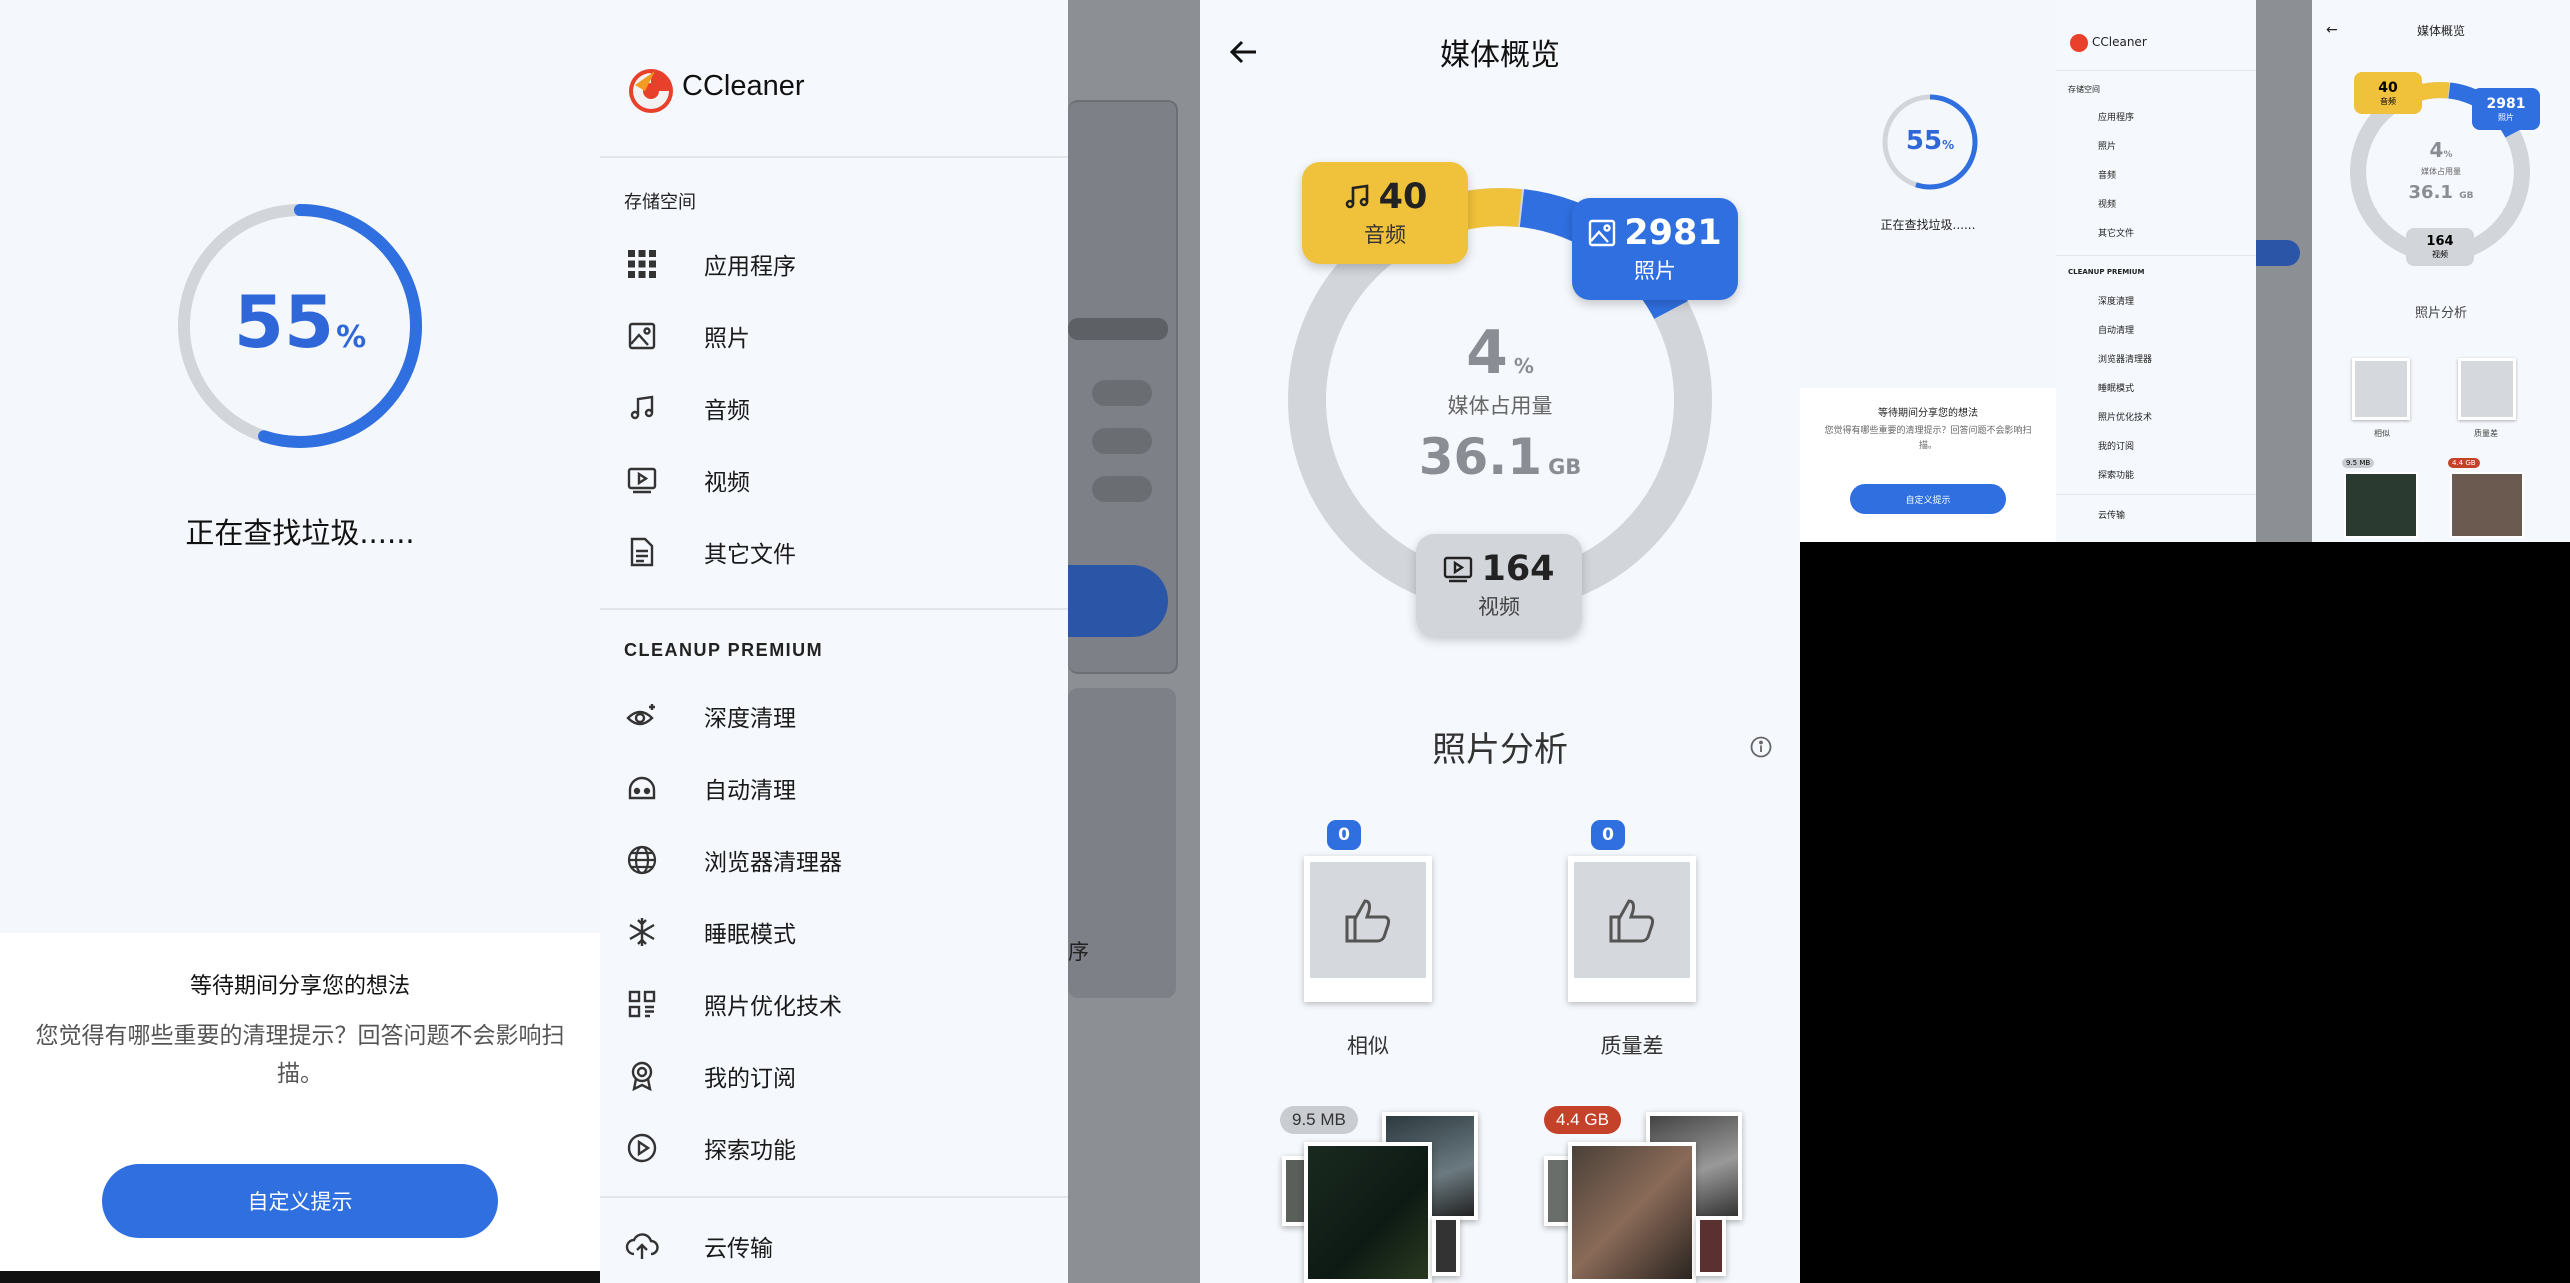 The image size is (2570, 1283). Describe the element at coordinates (834, 336) in the screenshot. I see `drawer-item-photos: 照片` at that location.